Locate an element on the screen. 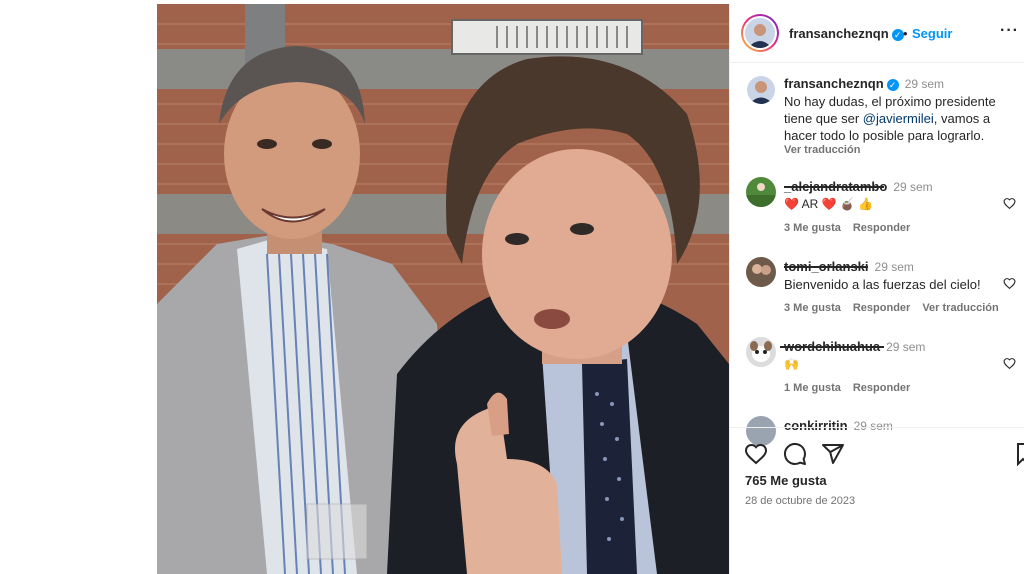 This screenshot has width=1024, height=574. heart-icon is located at coordinates (756, 454).